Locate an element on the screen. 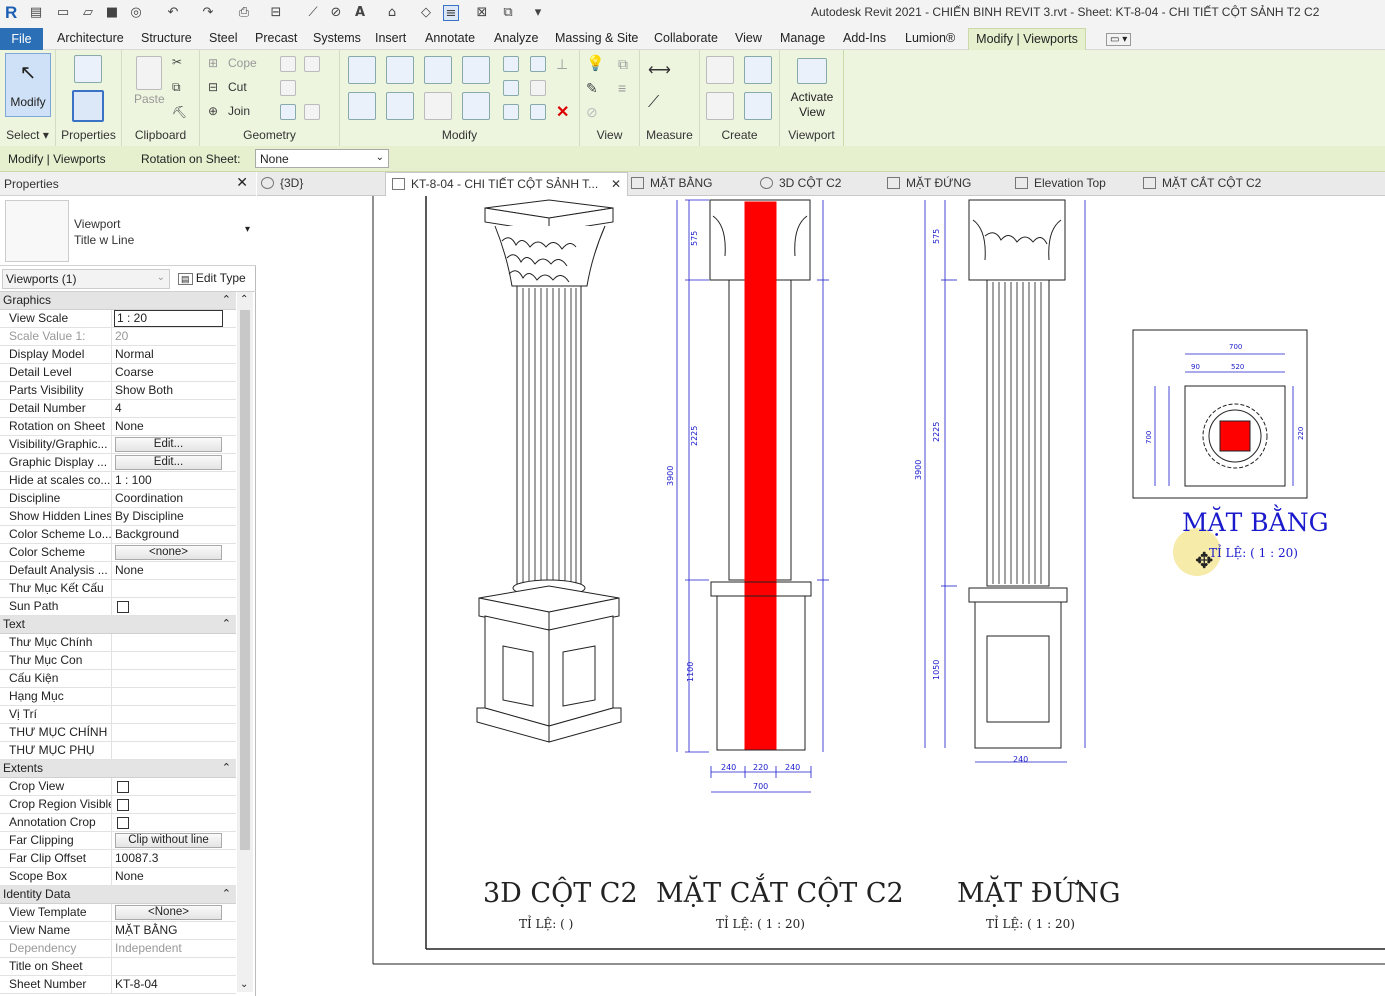 The width and height of the screenshot is (1385, 996). property-row: Thư Mục Chính is located at coordinates (118, 643).